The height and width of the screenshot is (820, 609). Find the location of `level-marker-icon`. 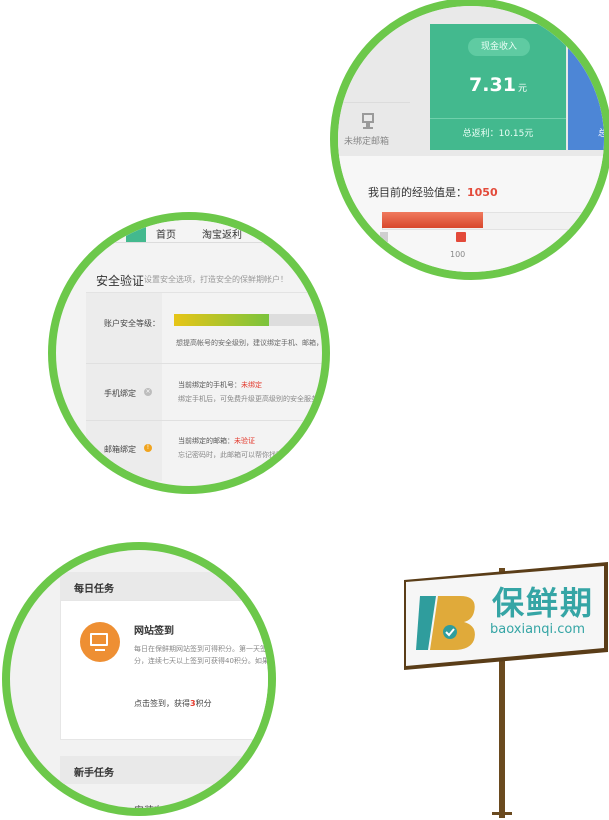

level-marker-icon is located at coordinates (384, 237).